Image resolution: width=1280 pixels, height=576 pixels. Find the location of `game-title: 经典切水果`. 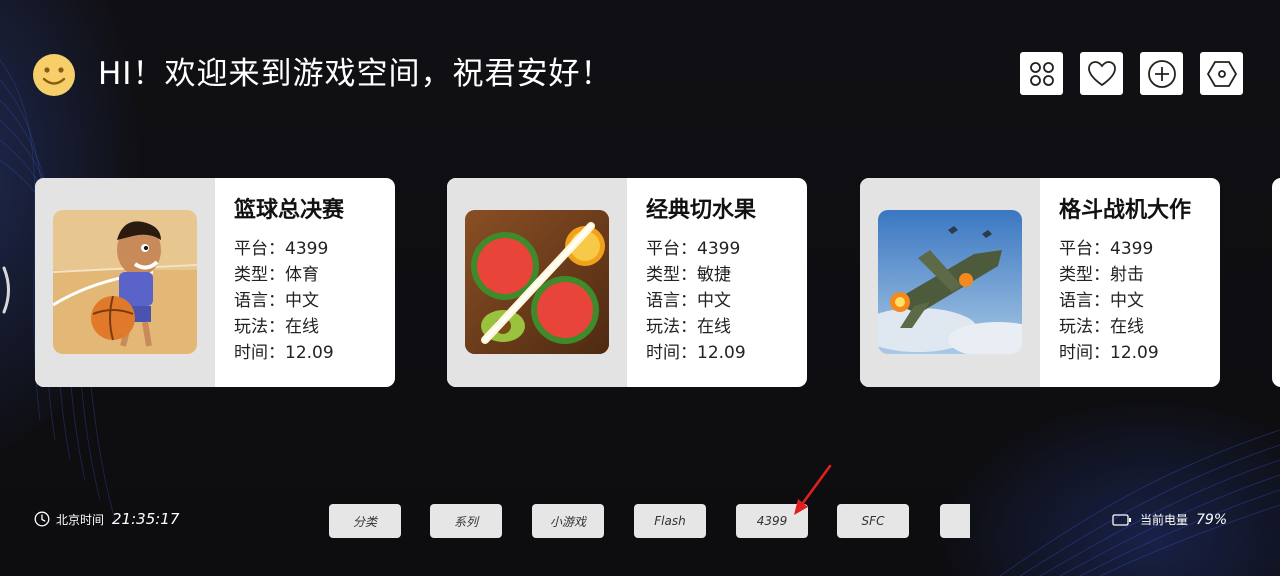

game-title: 经典切水果 is located at coordinates (701, 210).